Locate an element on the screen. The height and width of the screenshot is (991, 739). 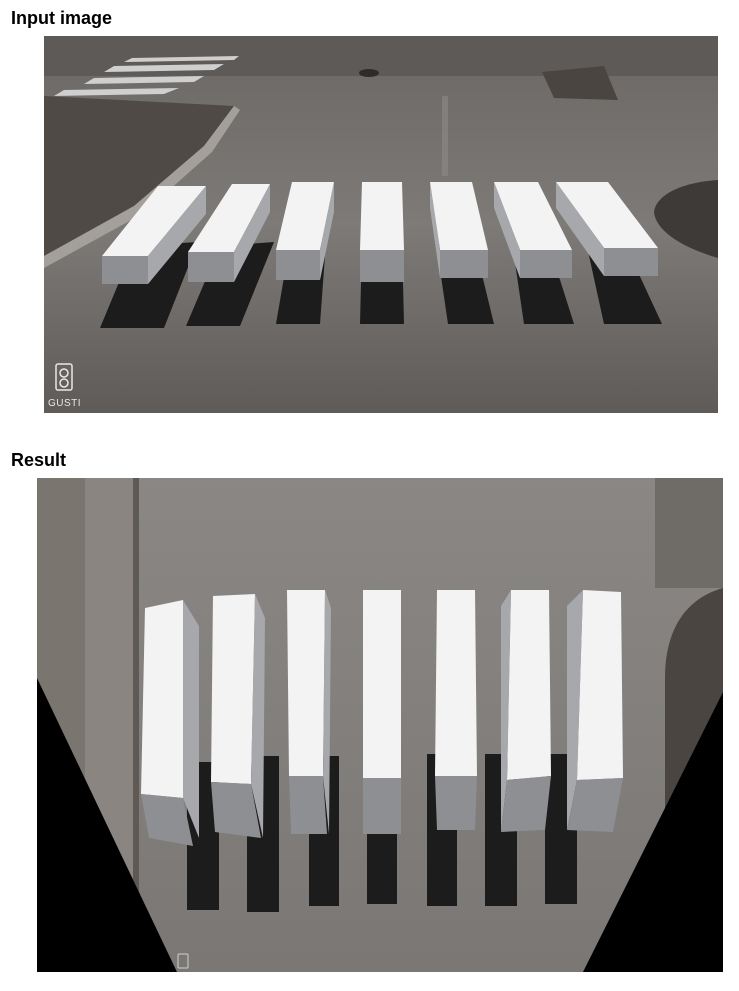
lane-line is located at coordinates (445, 136).